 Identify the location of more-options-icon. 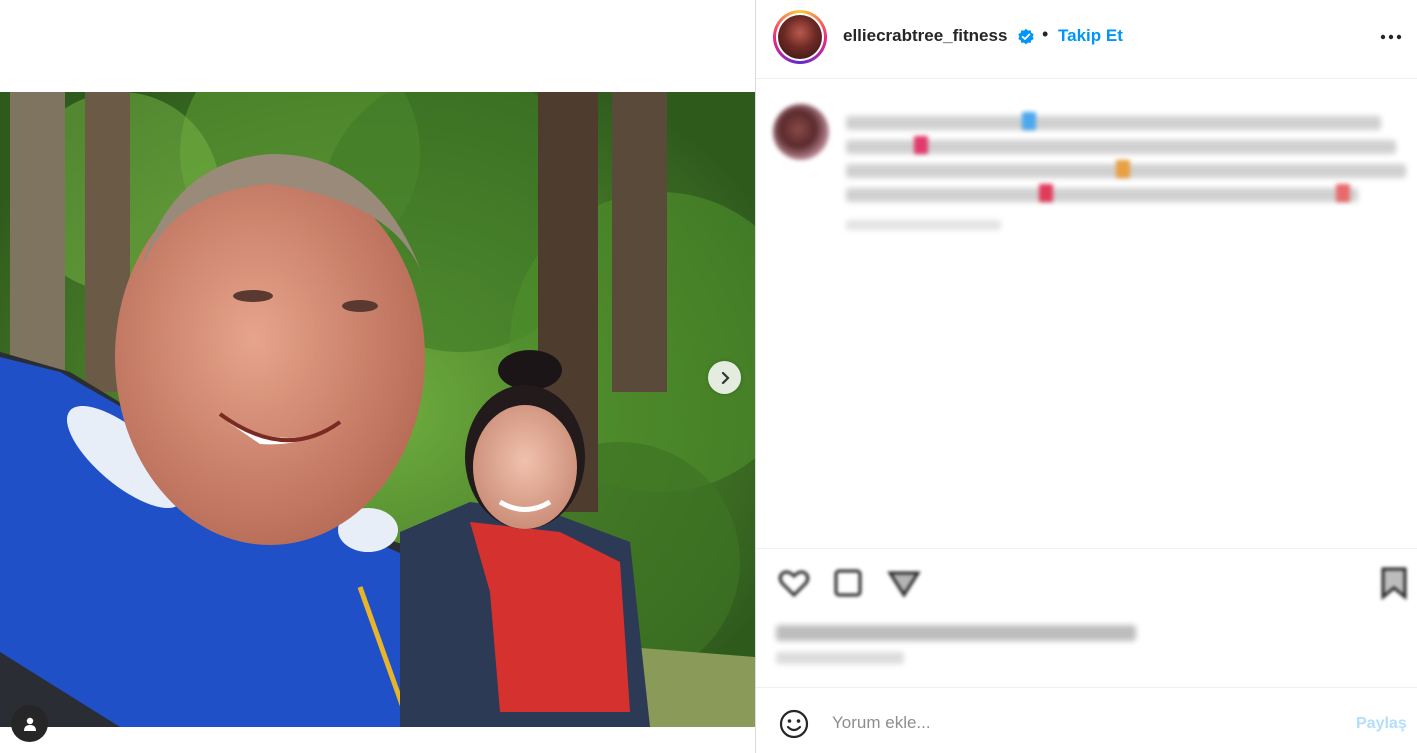
(1391, 37).